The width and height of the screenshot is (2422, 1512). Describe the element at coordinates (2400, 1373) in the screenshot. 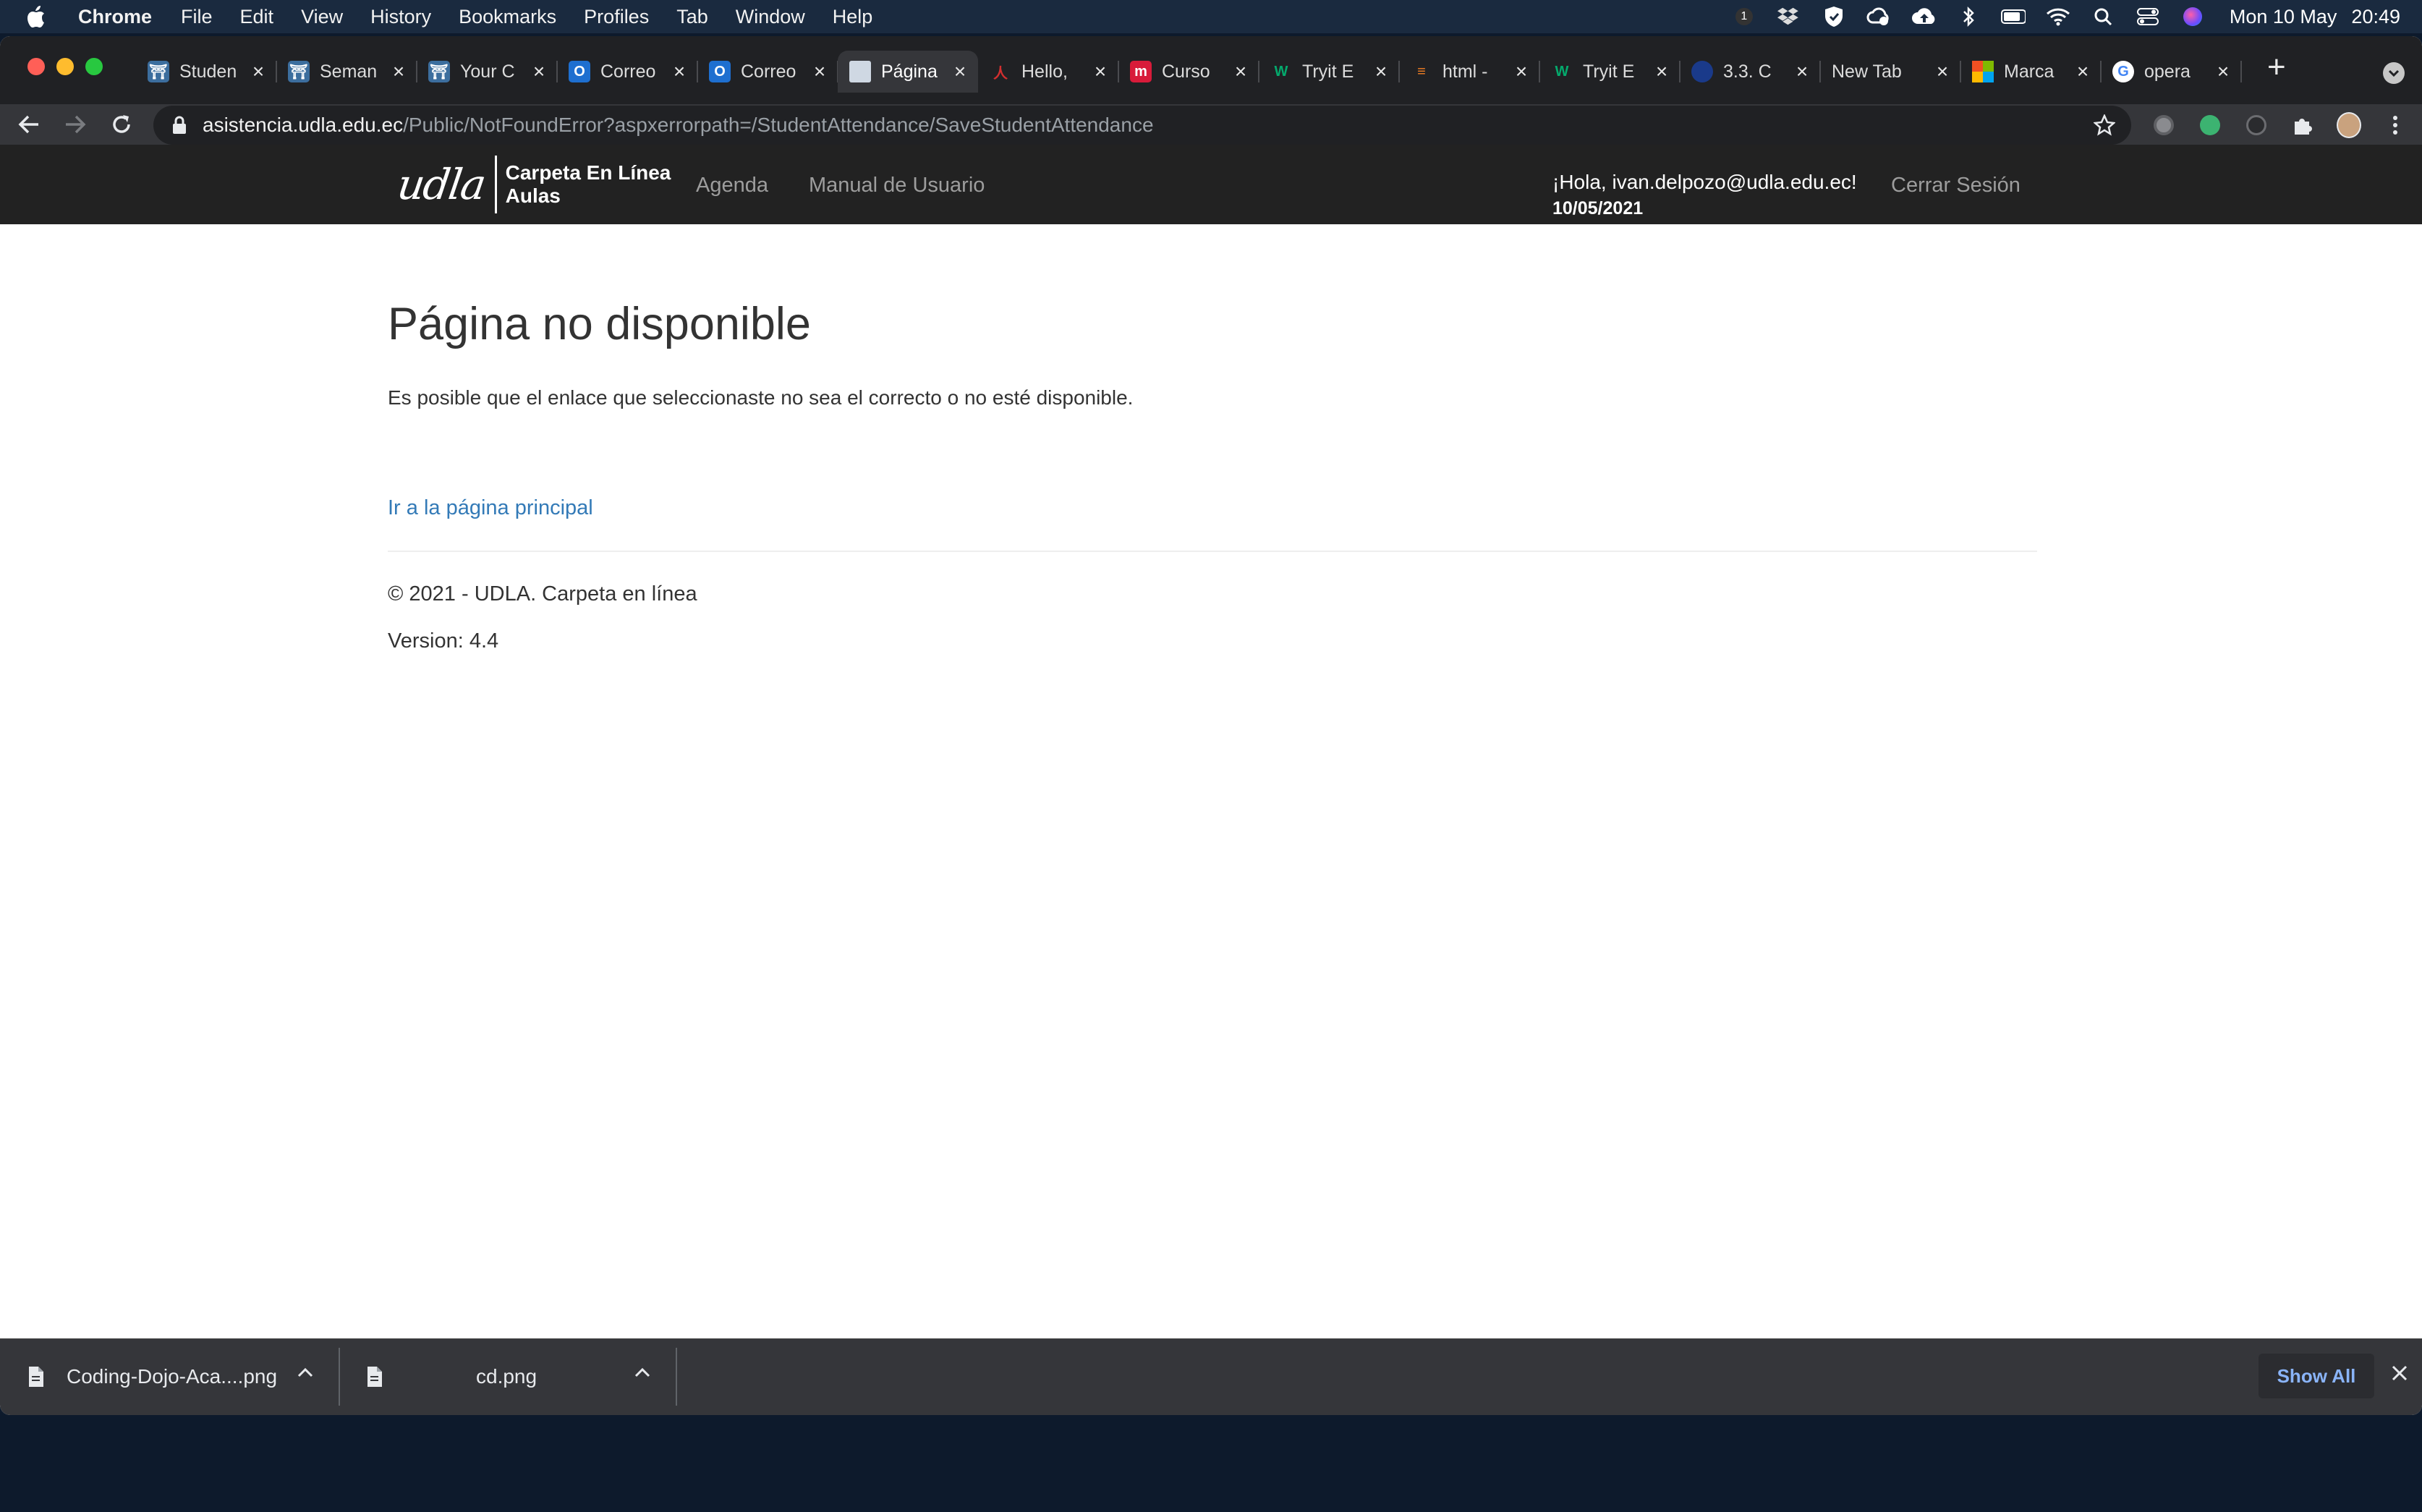

I see `close-icon` at that location.